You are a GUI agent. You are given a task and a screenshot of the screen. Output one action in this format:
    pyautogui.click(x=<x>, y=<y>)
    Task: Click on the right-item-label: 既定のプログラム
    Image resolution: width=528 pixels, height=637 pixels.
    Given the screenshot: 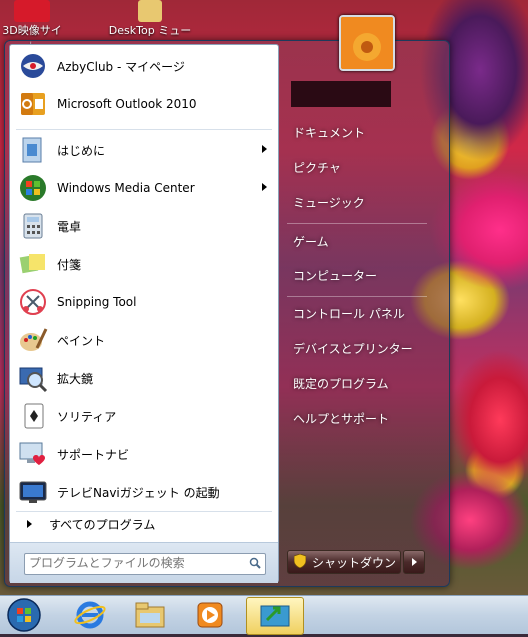 What is the action you would take?
    pyautogui.click(x=341, y=383)
    